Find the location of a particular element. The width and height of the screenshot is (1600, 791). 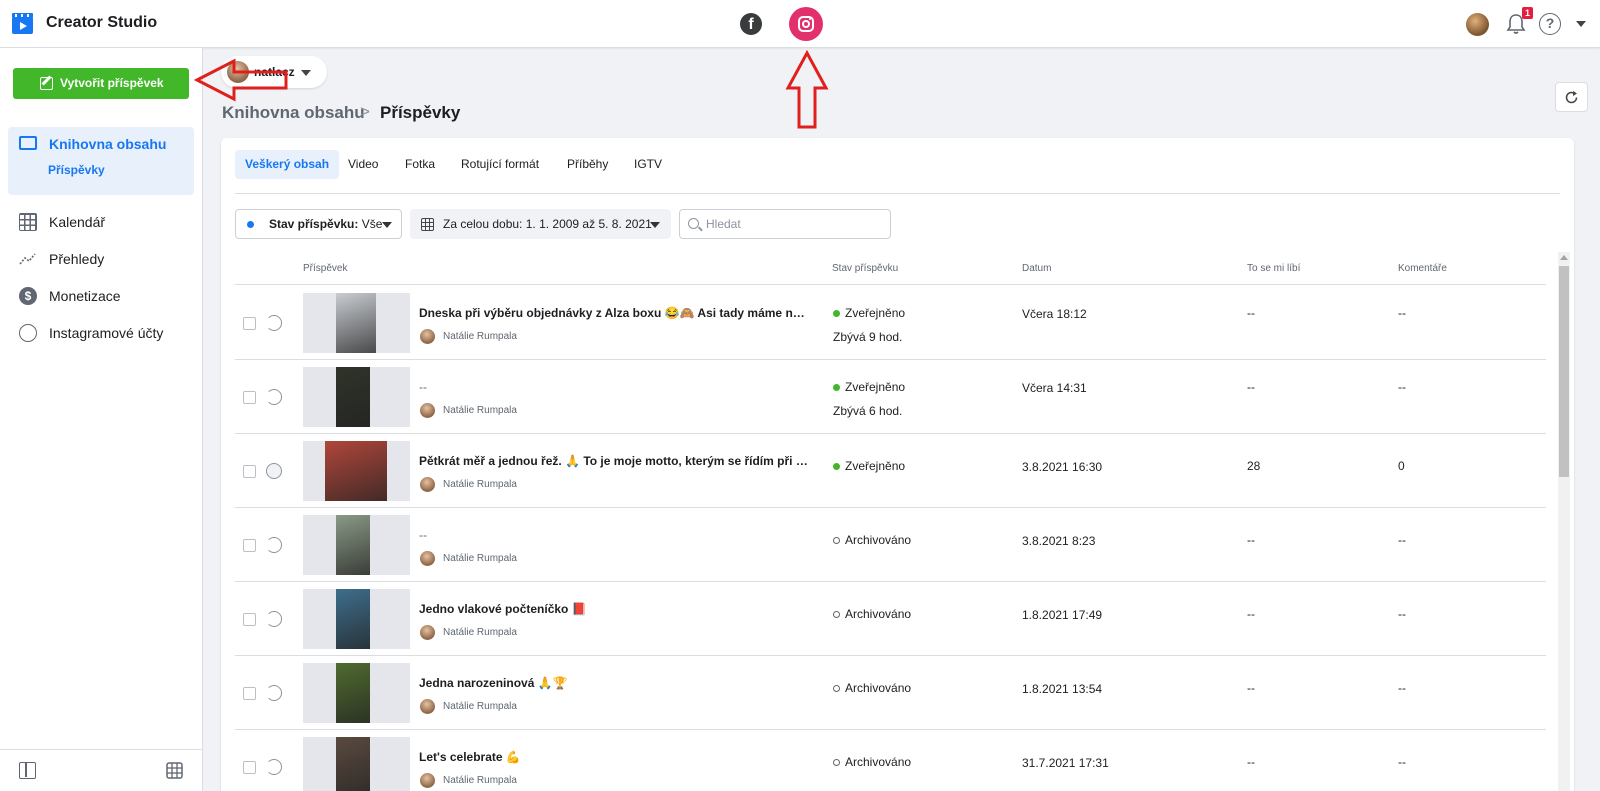

time-remaining: Zbývá 9 hod. is located at coordinates (868, 337).